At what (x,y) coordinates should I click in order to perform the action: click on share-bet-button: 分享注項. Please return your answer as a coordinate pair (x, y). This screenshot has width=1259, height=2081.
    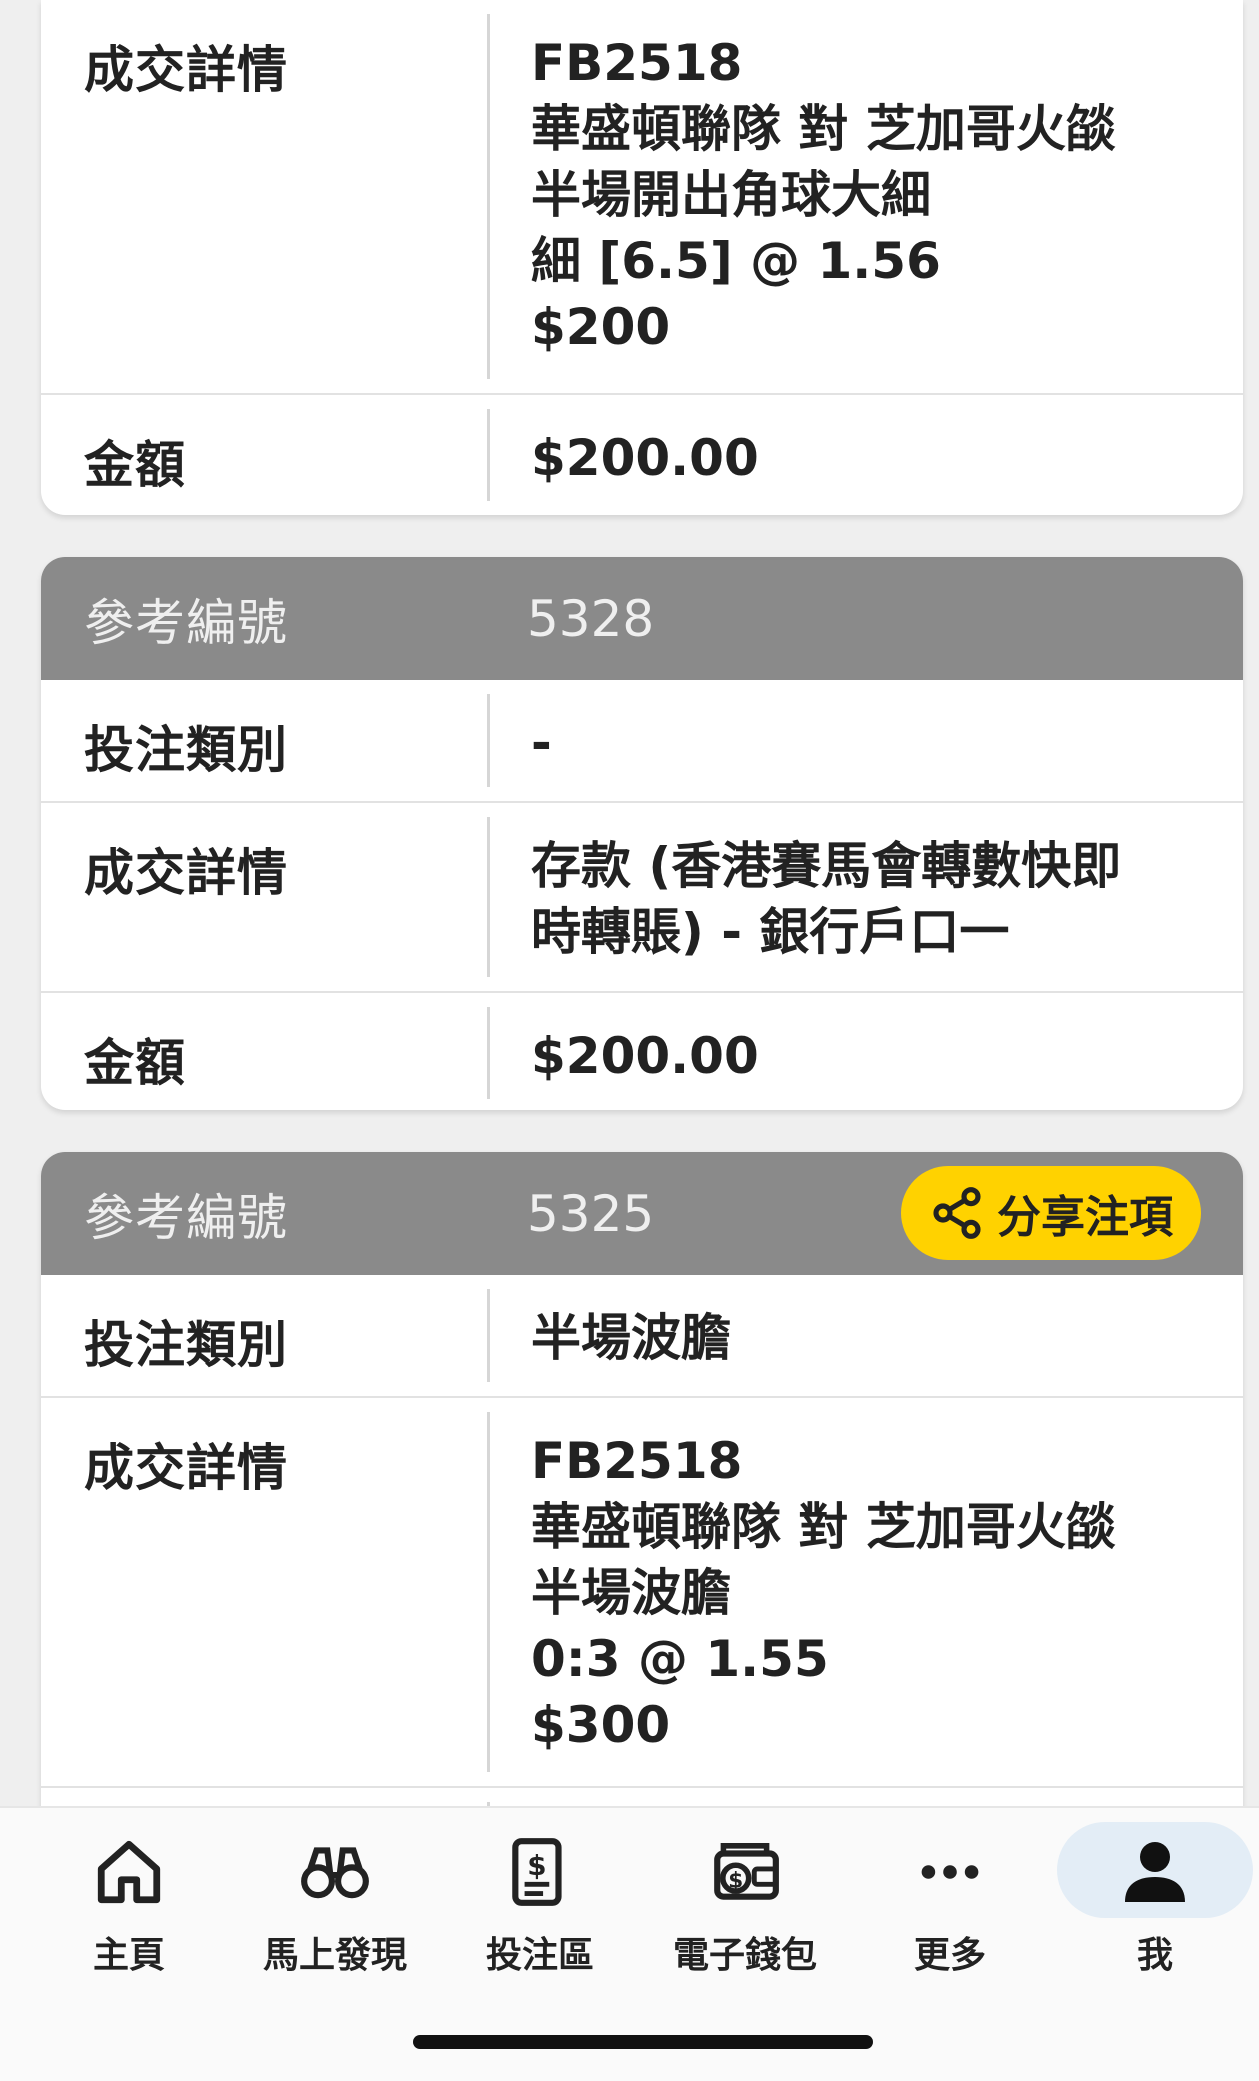
    Looking at the image, I should click on (1051, 1213).